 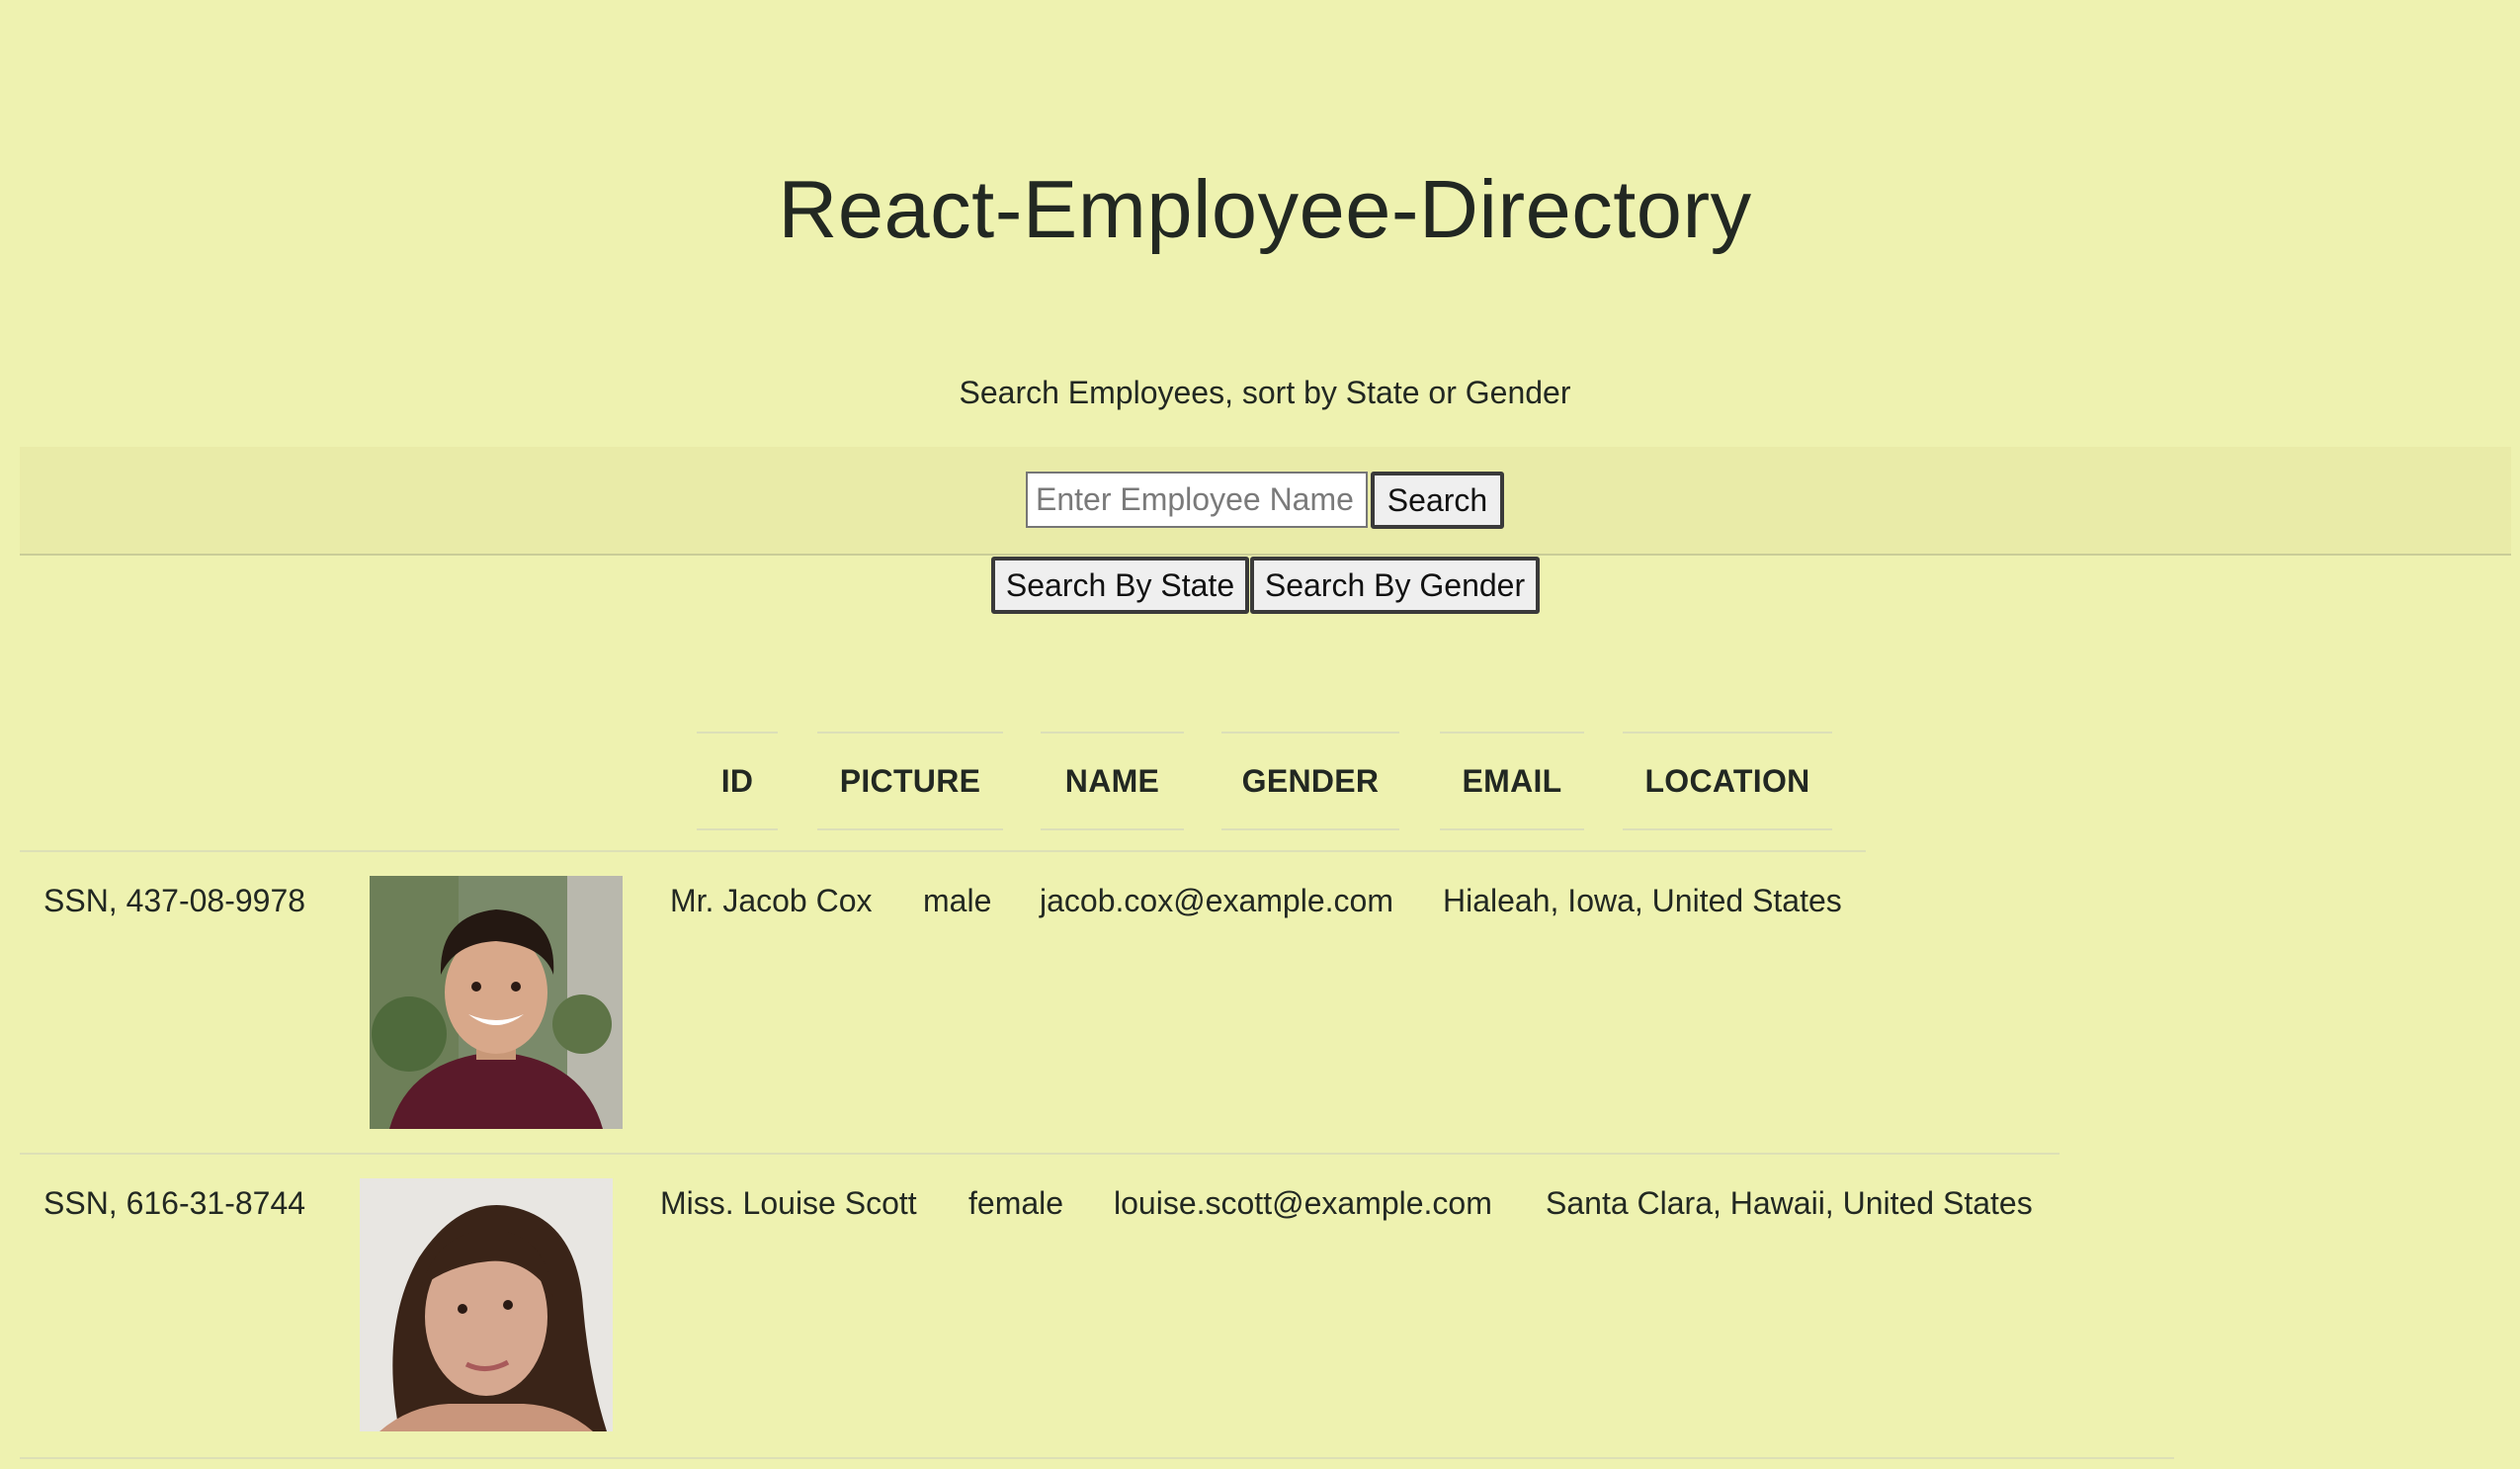 What do you see at coordinates (1120, 585) in the screenshot?
I see `search-by-state-button: Search By State` at bounding box center [1120, 585].